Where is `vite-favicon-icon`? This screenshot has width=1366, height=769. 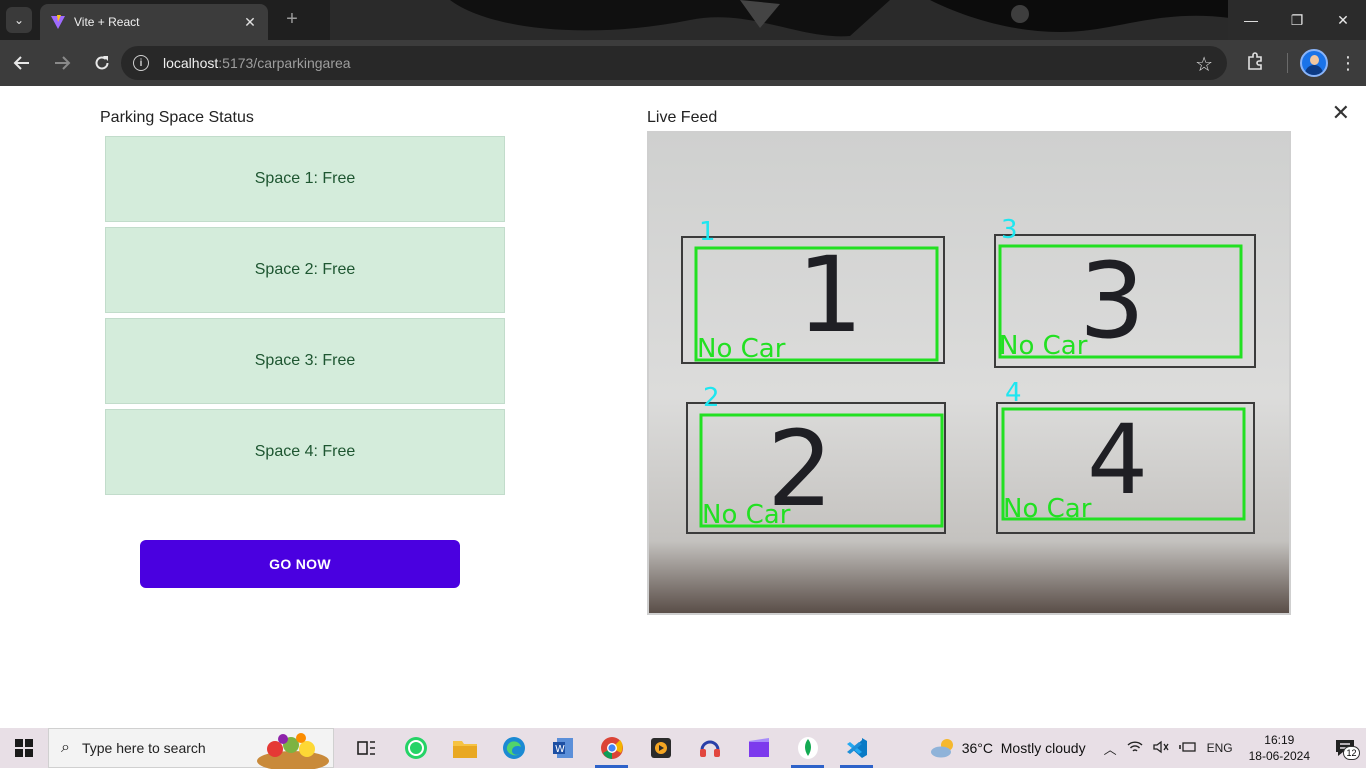 vite-favicon-icon is located at coordinates (58, 22).